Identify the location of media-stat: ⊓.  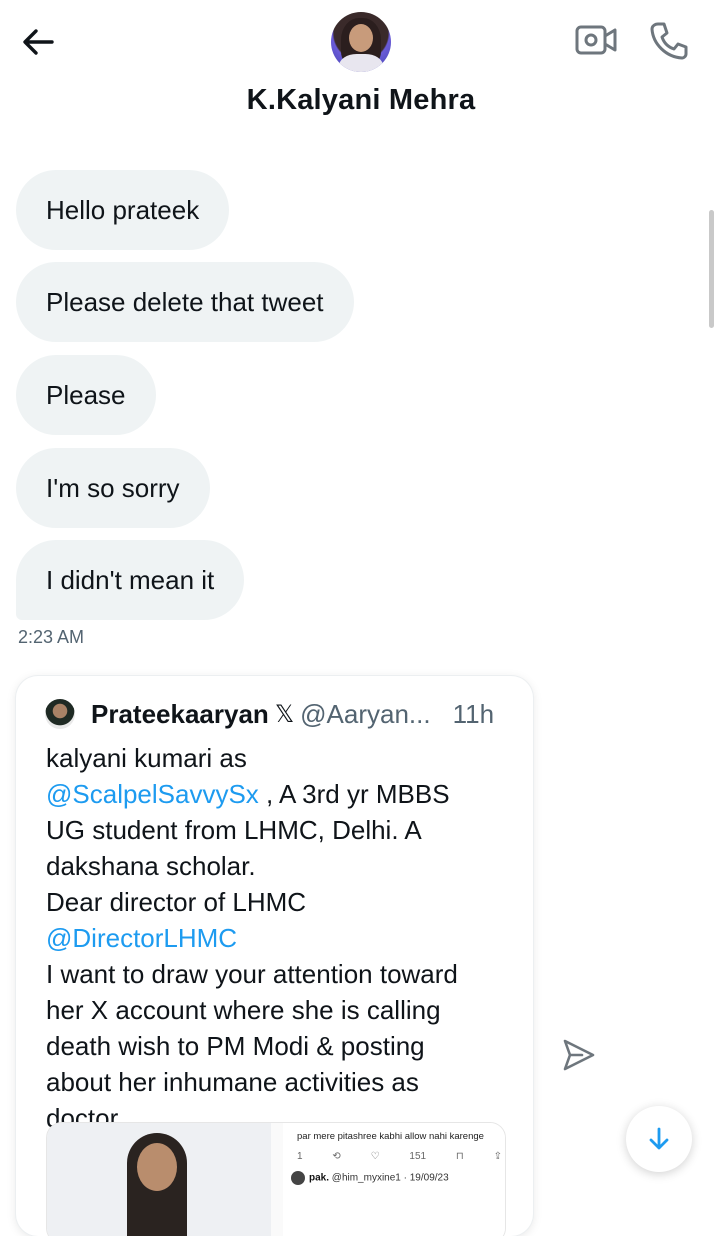
(459, 1156).